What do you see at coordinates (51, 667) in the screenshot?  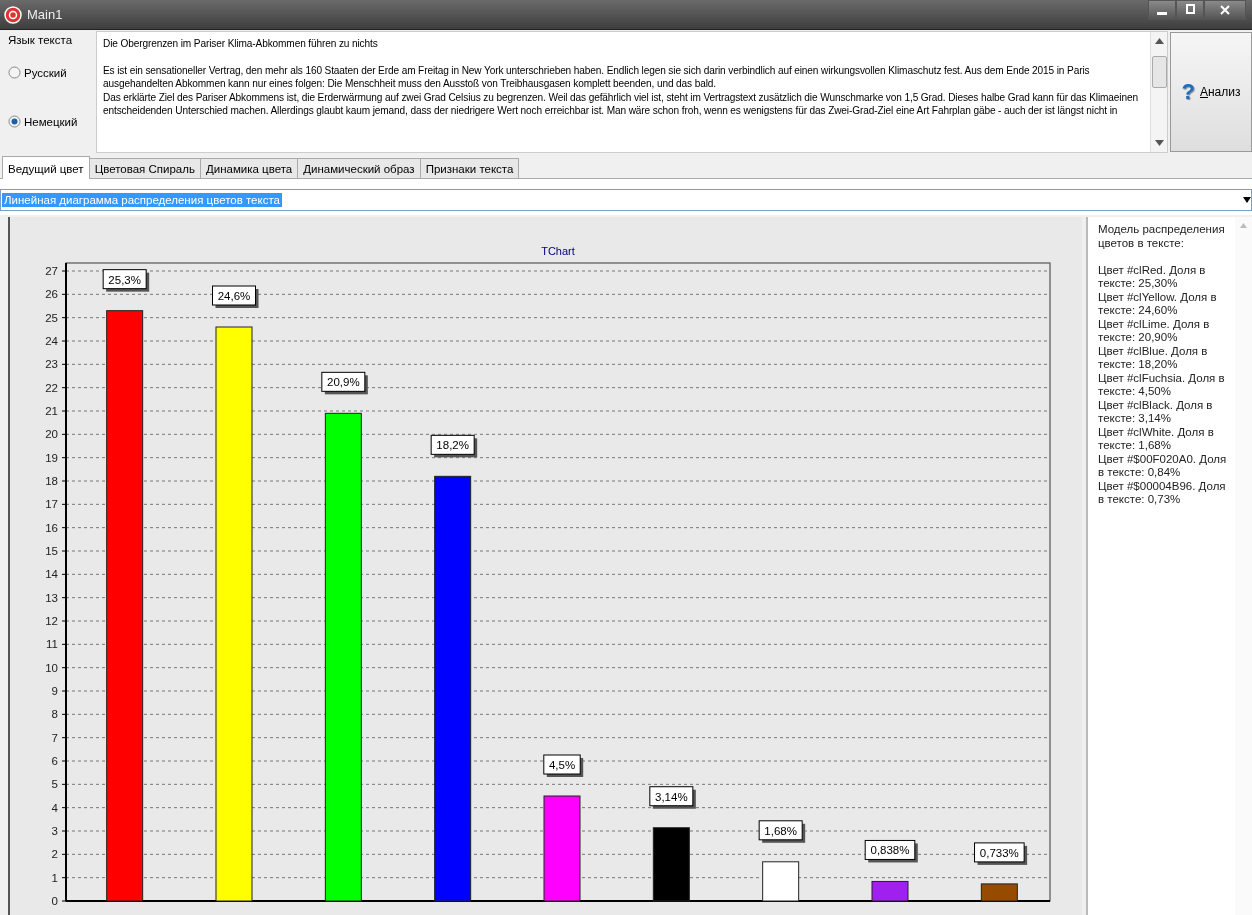 I see `axis-tick-label: 10` at bounding box center [51, 667].